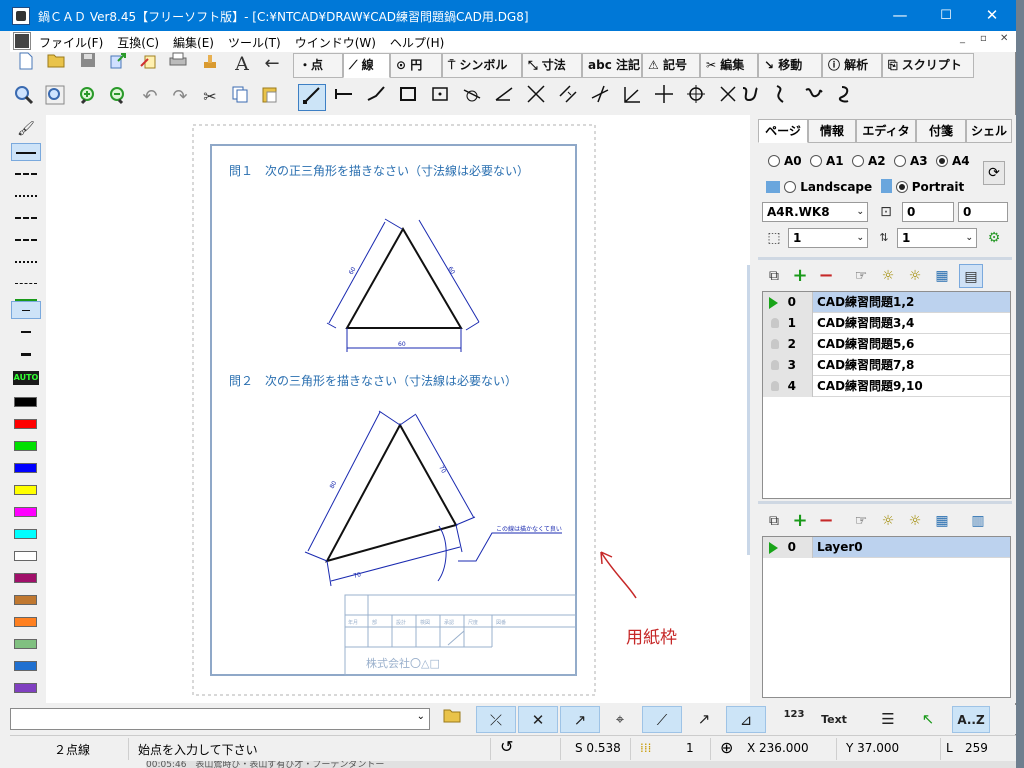 The width and height of the screenshot is (1024, 768). I want to click on linetype-dash, so click(26, 174).